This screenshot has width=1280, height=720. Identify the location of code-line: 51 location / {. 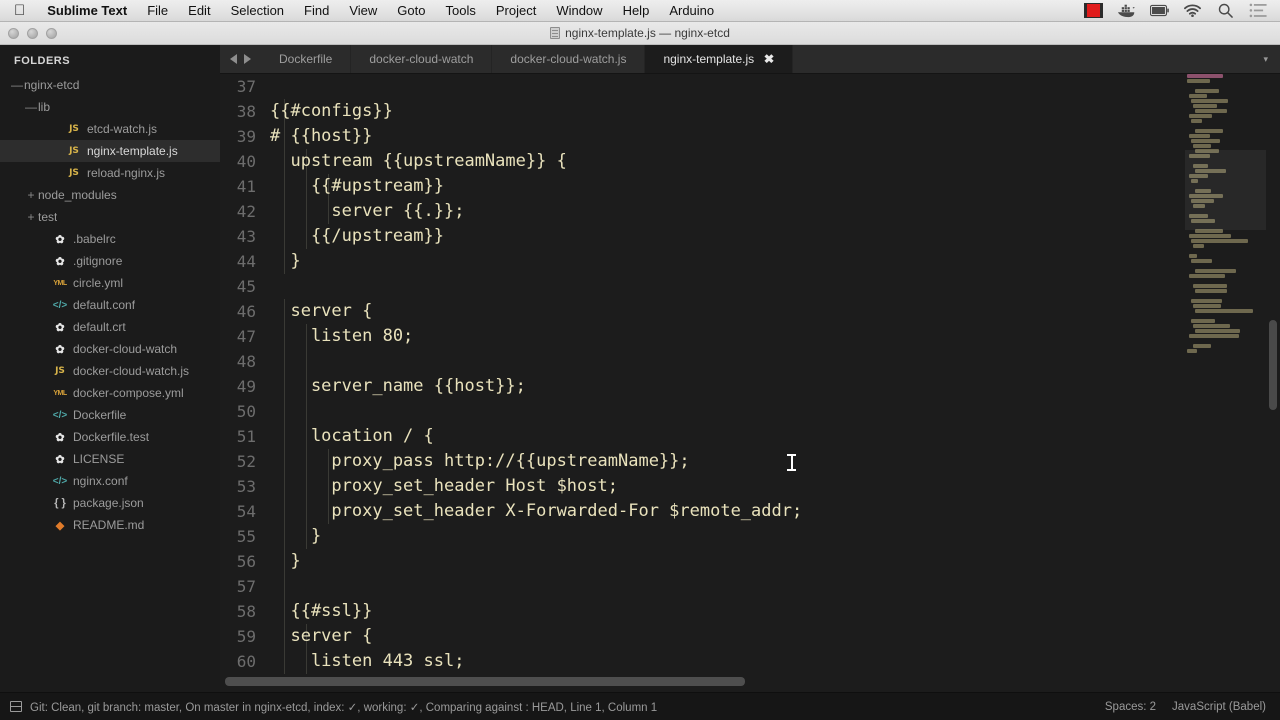
(702, 436).